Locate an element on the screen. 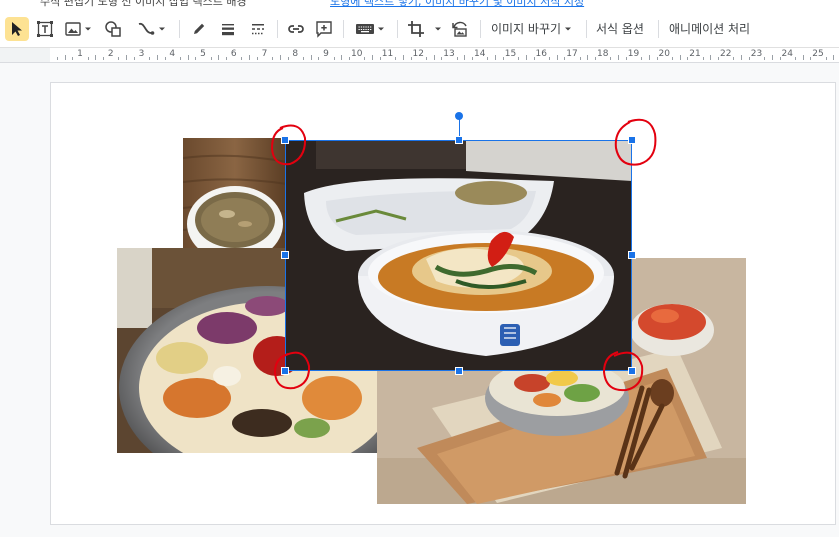  reset-image-icon is located at coordinates (460, 29).